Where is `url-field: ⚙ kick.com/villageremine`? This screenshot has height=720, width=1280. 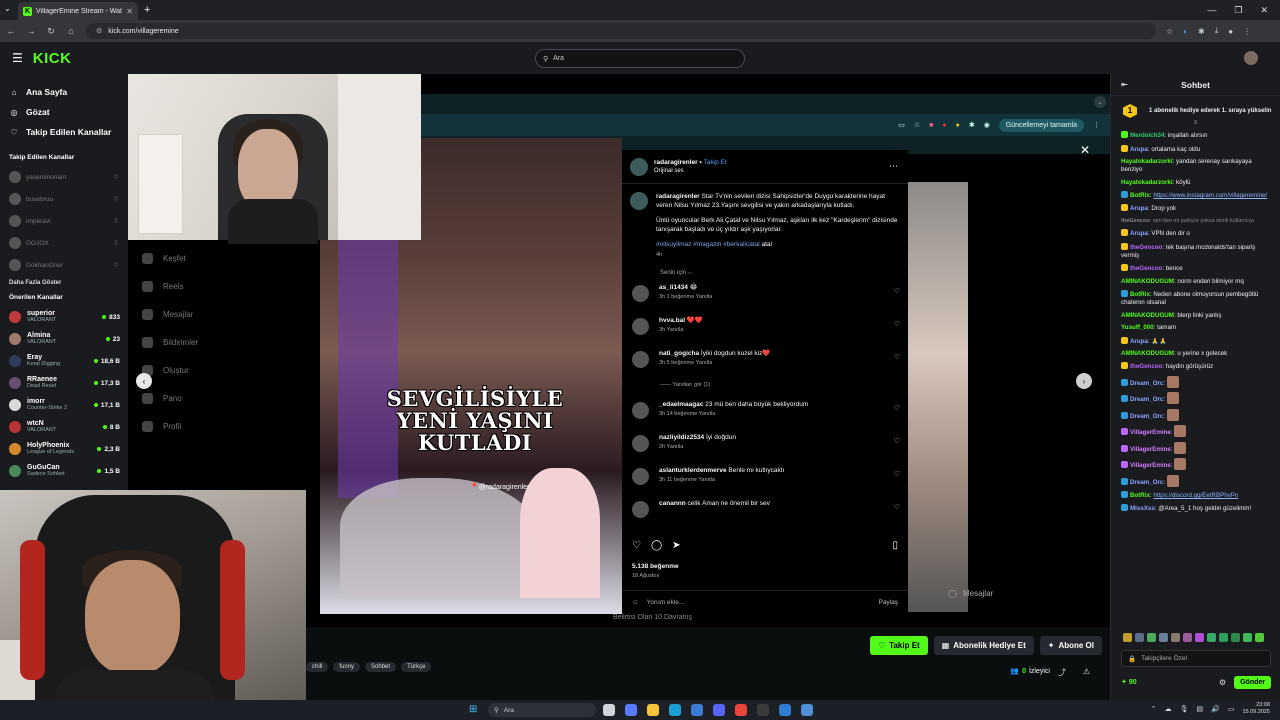
url-field: ⚙ kick.com/villageremine is located at coordinates (621, 31).